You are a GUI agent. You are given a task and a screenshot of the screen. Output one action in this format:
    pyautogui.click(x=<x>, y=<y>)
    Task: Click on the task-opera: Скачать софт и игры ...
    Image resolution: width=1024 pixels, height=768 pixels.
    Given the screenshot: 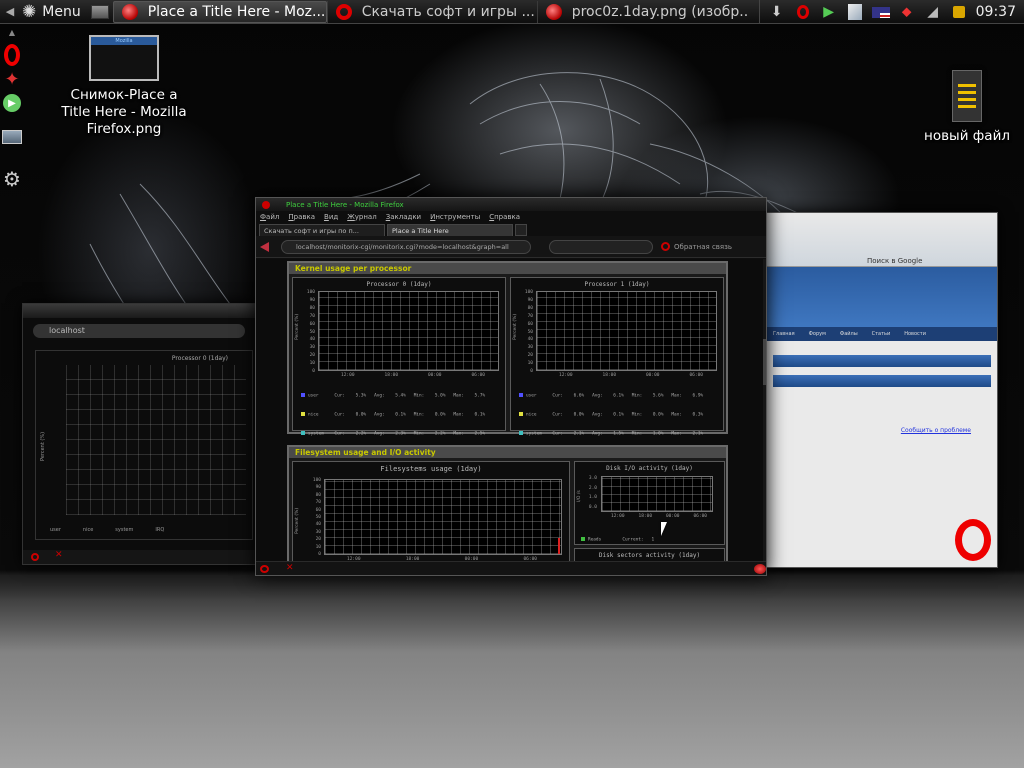 What is the action you would take?
    pyautogui.click(x=431, y=11)
    